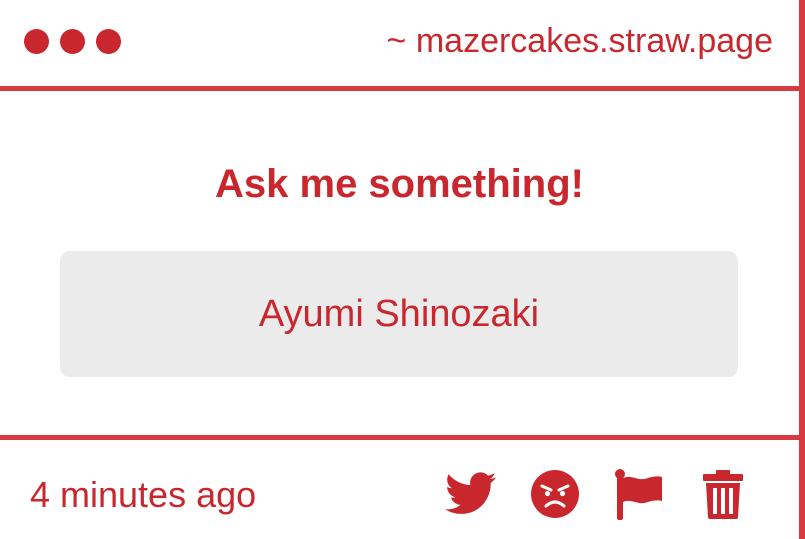  I want to click on angry-react-button, so click(555, 494).